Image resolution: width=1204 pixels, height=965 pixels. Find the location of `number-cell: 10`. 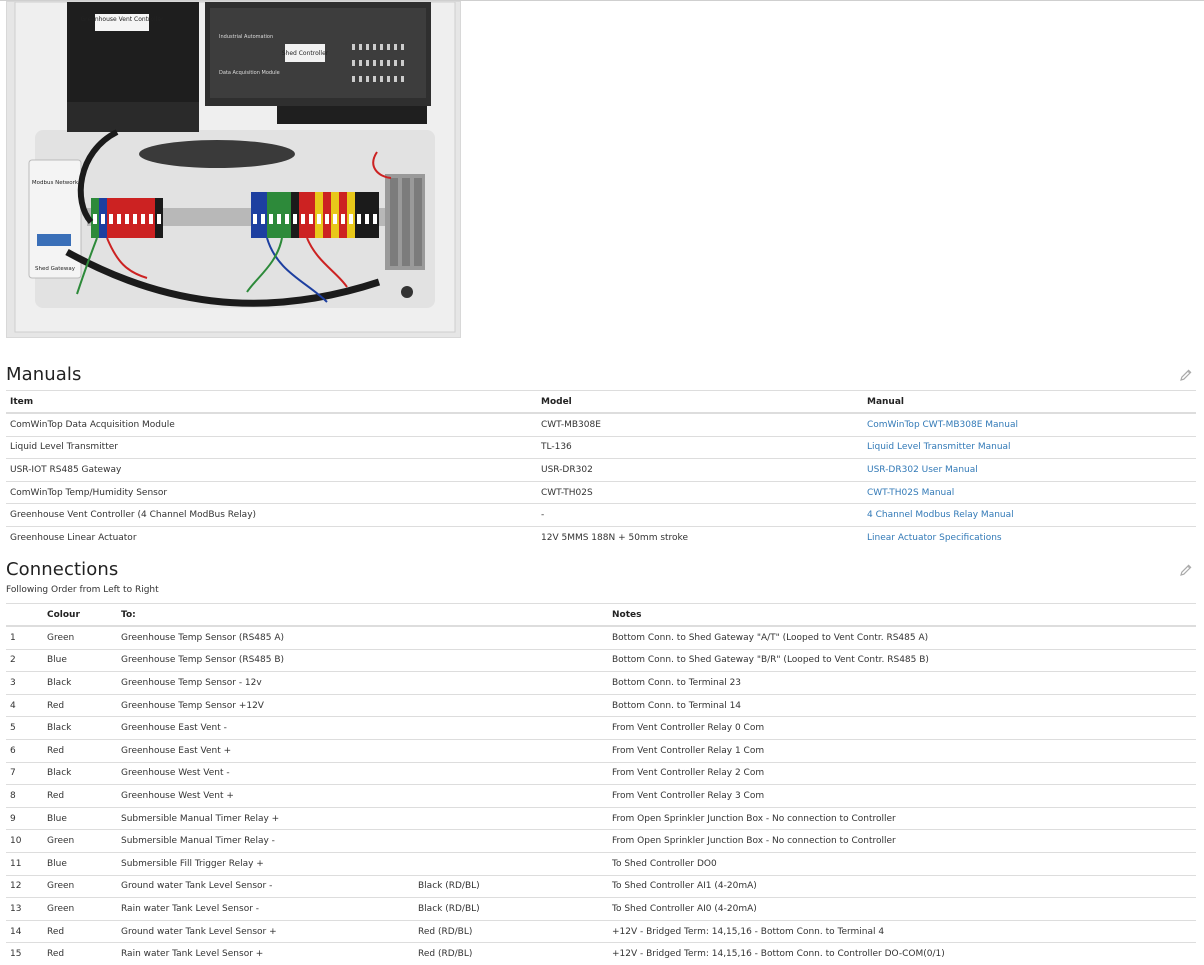

number-cell: 10 is located at coordinates (24, 841).